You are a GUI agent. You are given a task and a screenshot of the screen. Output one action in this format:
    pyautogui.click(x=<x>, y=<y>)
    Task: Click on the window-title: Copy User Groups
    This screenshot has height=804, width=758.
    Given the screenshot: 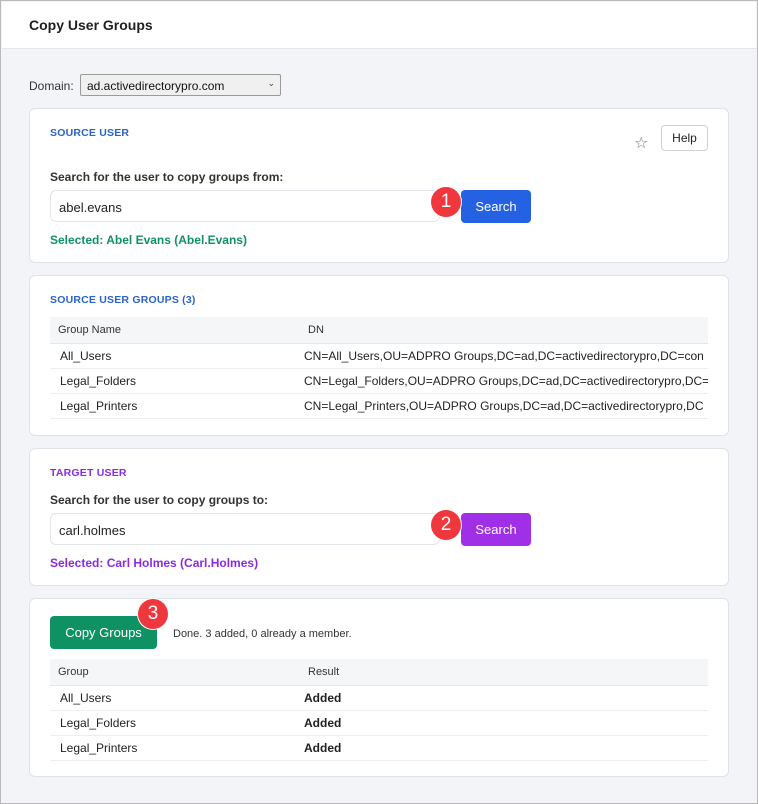 What is the action you would take?
    pyautogui.click(x=91, y=25)
    